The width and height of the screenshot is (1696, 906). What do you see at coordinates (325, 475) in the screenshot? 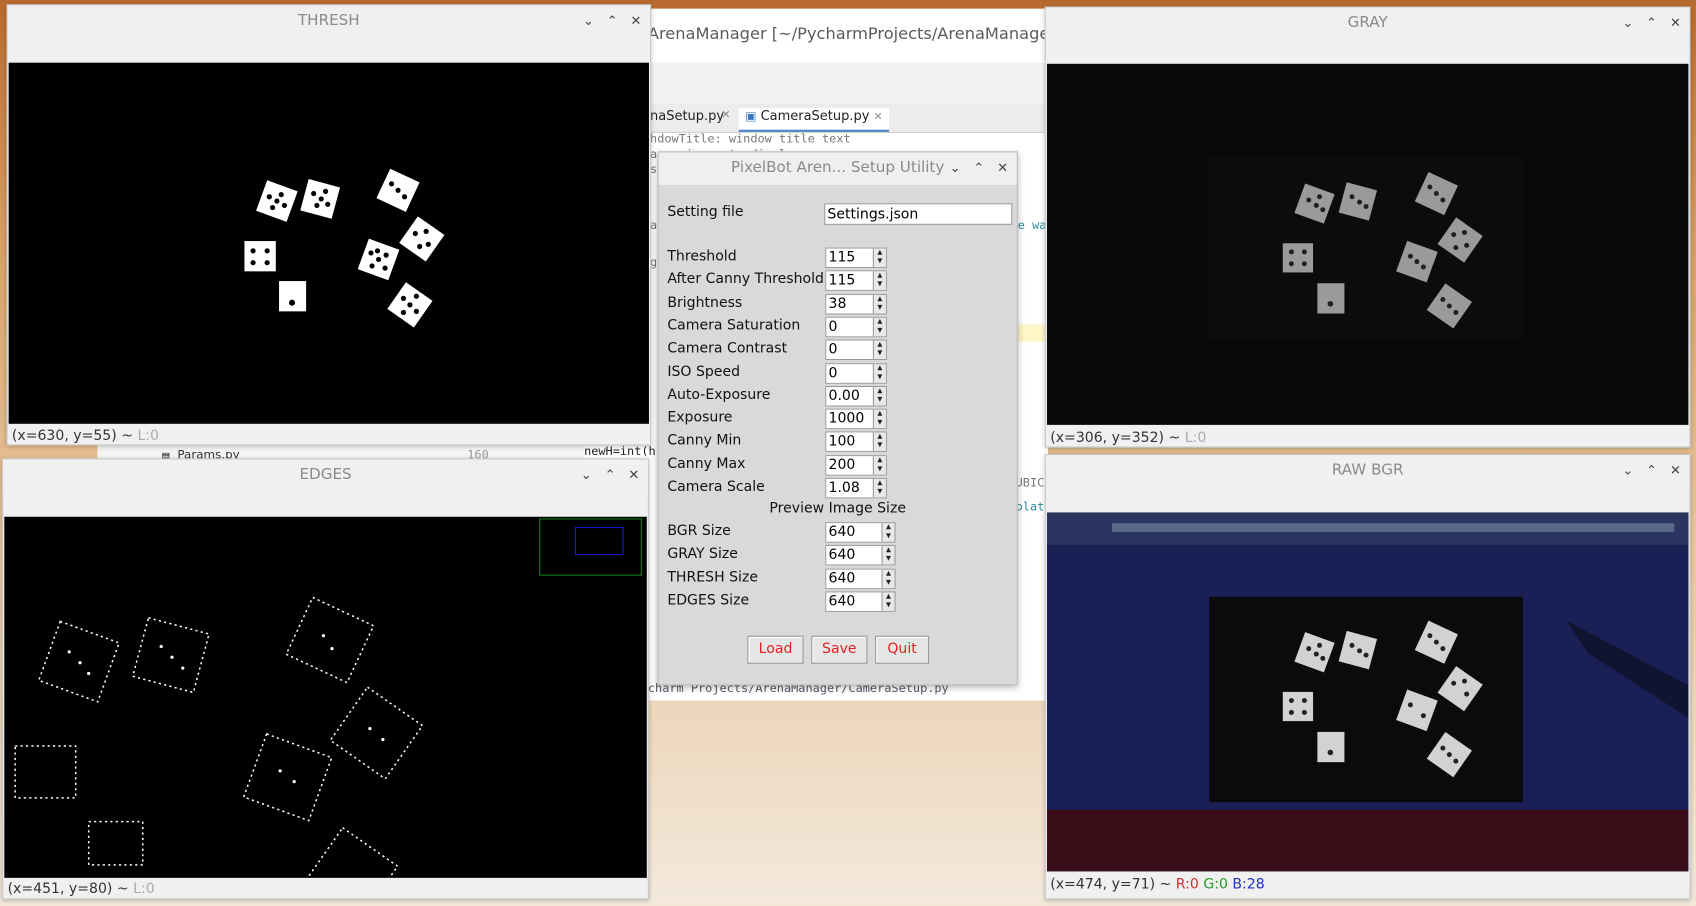
I see `title-bar: EDGES ⌄ ⌃ ✕` at bounding box center [325, 475].